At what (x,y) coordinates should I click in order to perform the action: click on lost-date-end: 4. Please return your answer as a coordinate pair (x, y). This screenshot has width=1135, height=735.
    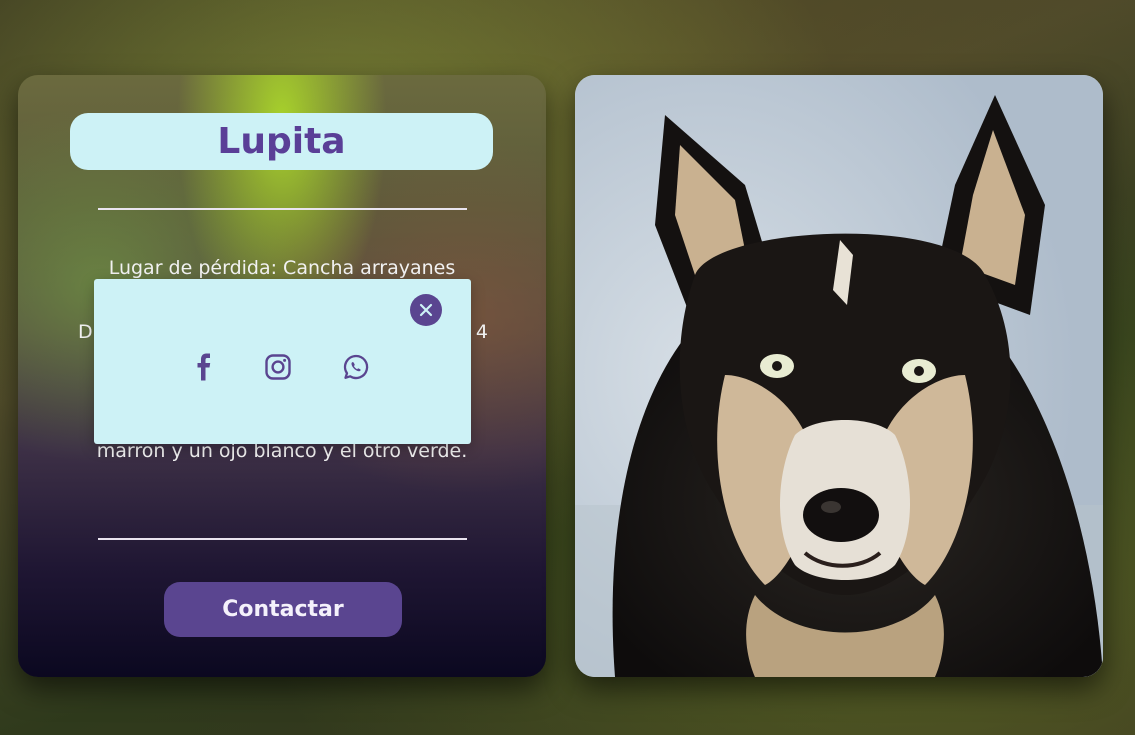
    Looking at the image, I should click on (481, 332).